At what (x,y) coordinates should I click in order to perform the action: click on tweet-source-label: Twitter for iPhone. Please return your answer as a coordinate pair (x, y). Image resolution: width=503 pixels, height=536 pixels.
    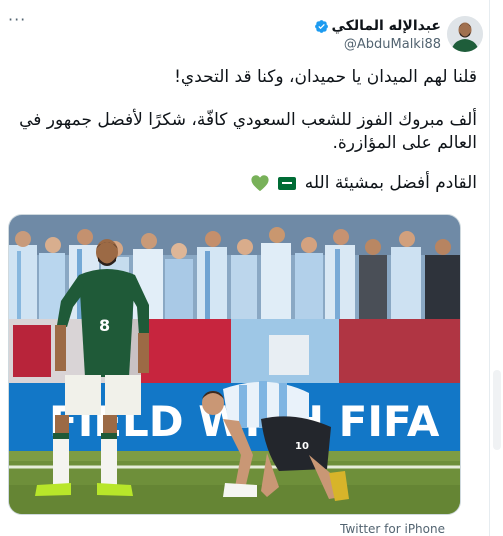
    Looking at the image, I should click on (392, 529).